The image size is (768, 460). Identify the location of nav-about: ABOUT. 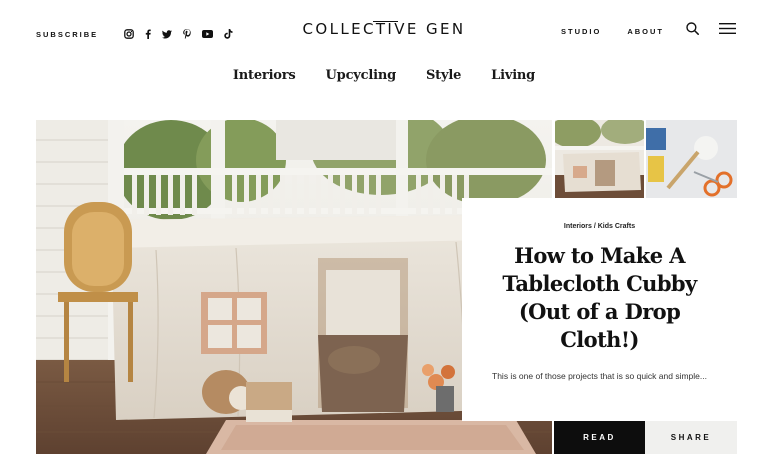
(645, 31).